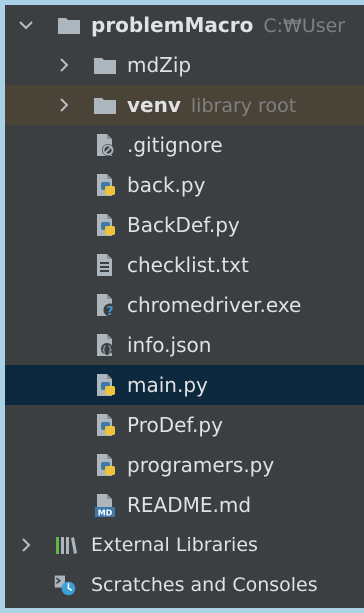 The height and width of the screenshot is (613, 364). I want to click on tree-row-info-json: {} info.json, so click(184, 345).